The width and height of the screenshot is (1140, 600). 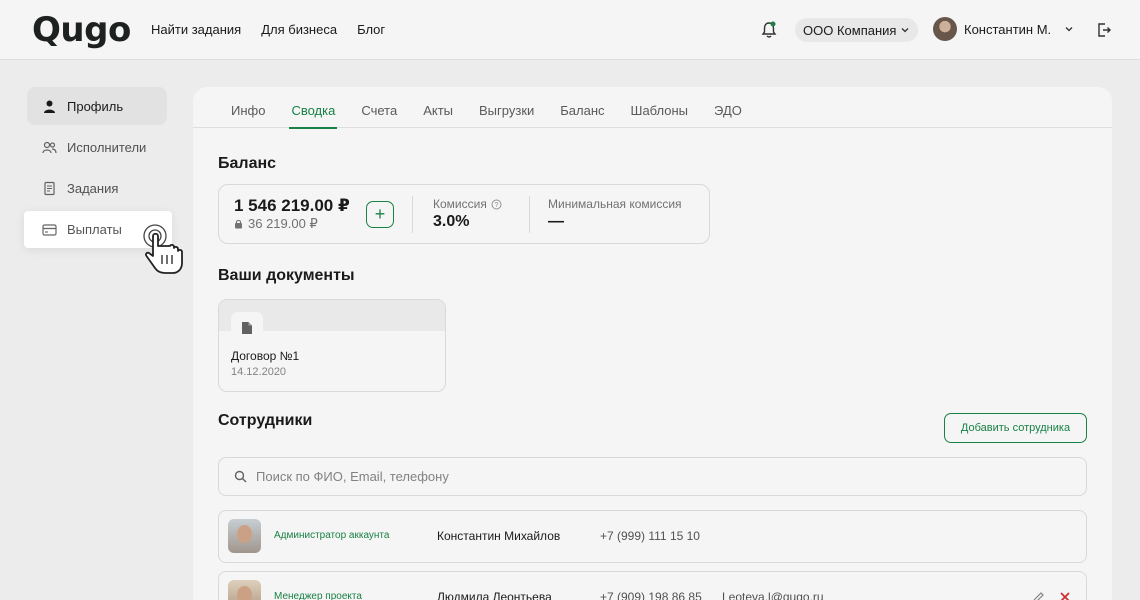 I want to click on bell-icon, so click(x=769, y=30).